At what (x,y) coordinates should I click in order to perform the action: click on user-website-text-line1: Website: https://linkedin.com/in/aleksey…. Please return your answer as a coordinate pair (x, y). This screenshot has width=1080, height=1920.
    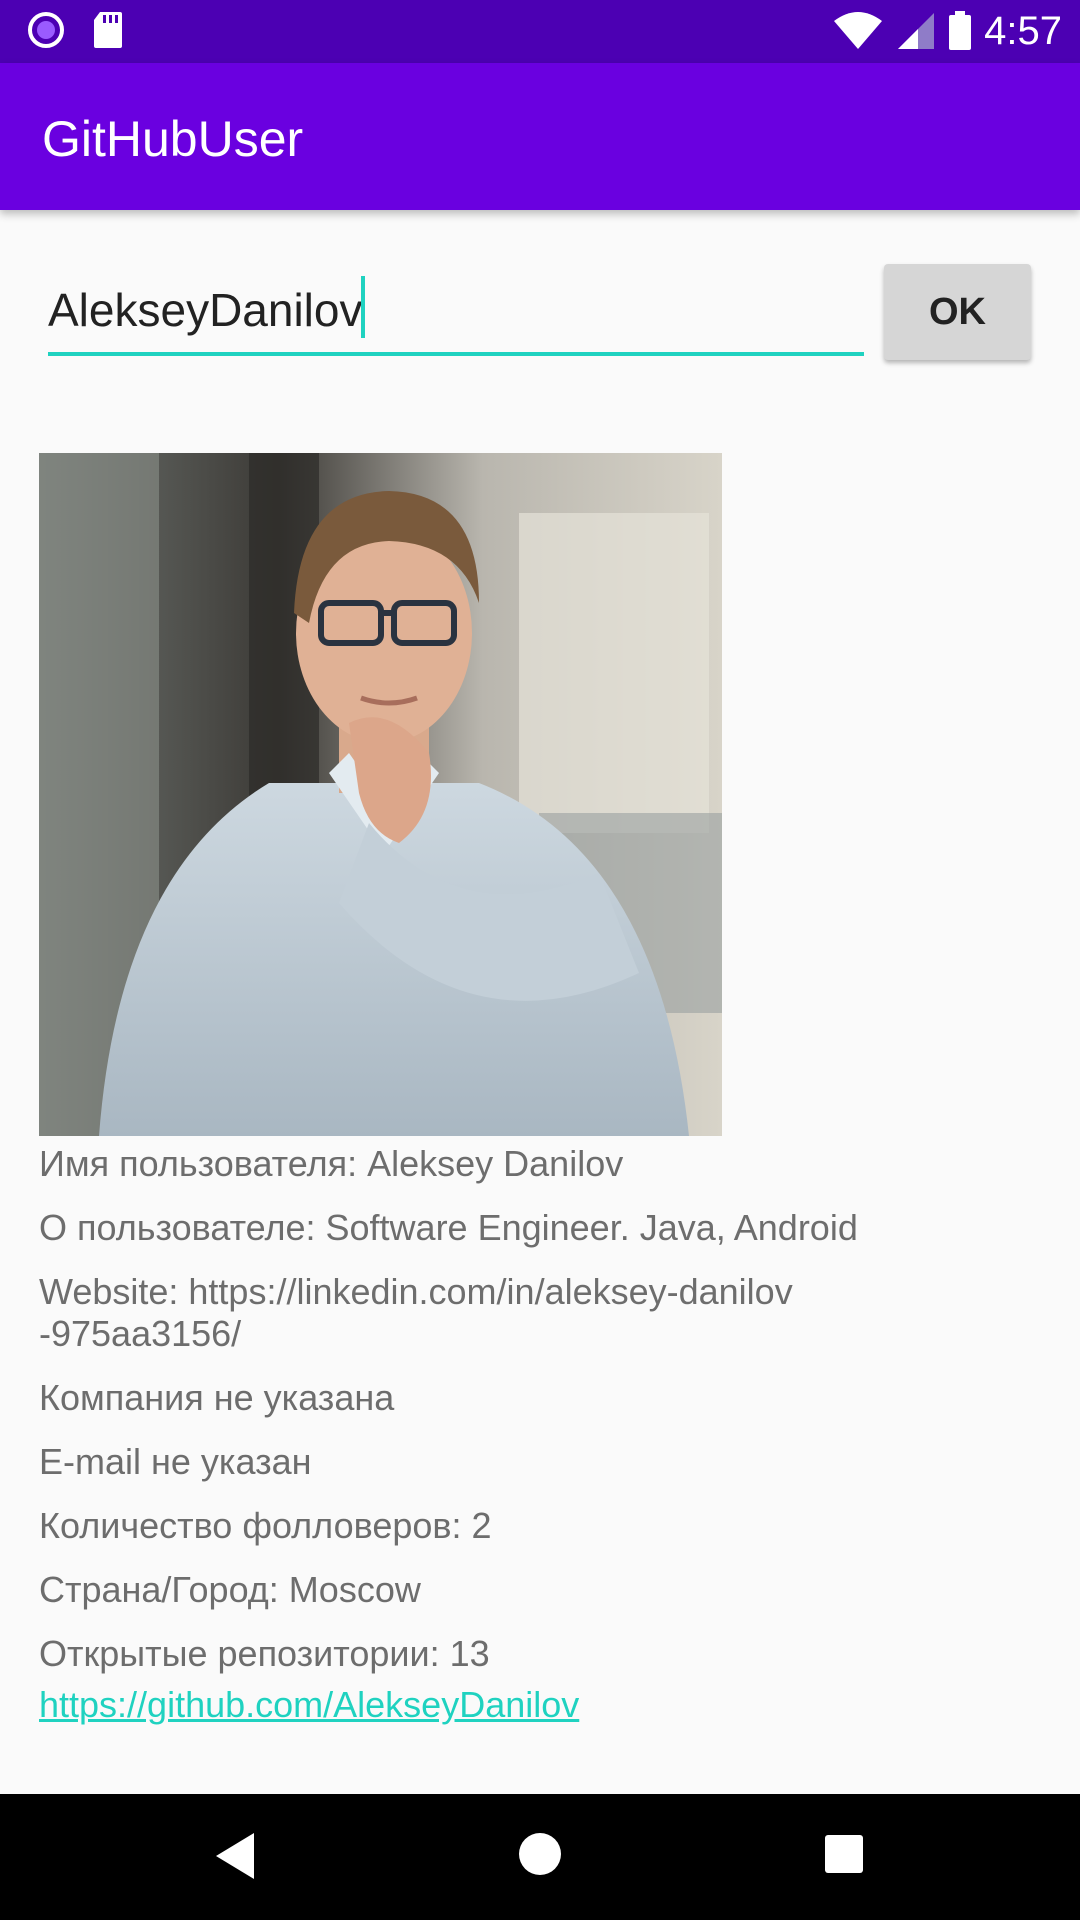
    Looking at the image, I should click on (416, 1291).